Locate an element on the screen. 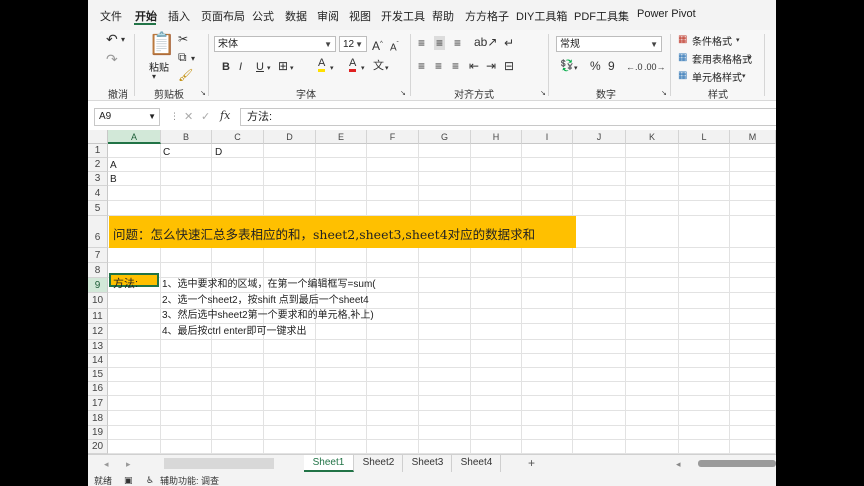 The height and width of the screenshot is (486, 864). column-header-i: I is located at coordinates (547, 137).